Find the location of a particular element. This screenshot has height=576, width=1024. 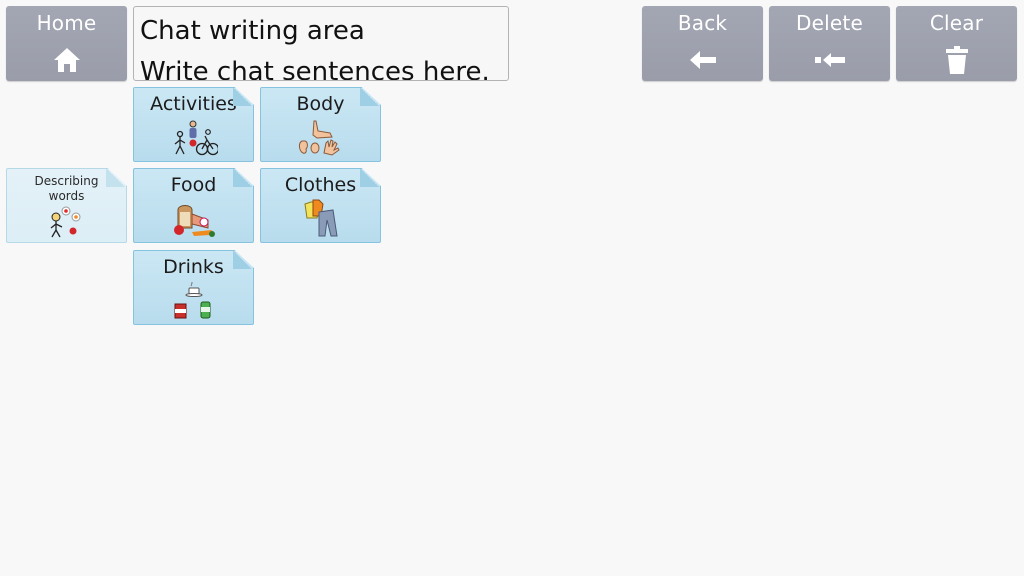

category-tile-drinks: Drinks is located at coordinates (193, 287).